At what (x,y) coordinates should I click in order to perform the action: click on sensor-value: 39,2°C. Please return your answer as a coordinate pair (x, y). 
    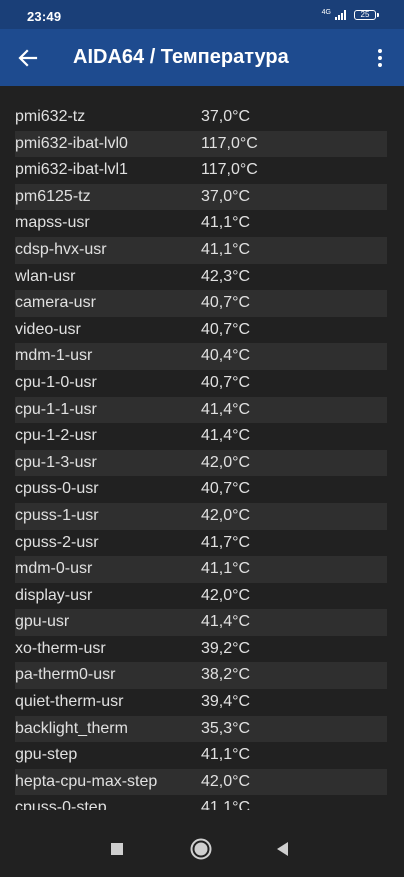
    Looking at the image, I should click on (226, 648).